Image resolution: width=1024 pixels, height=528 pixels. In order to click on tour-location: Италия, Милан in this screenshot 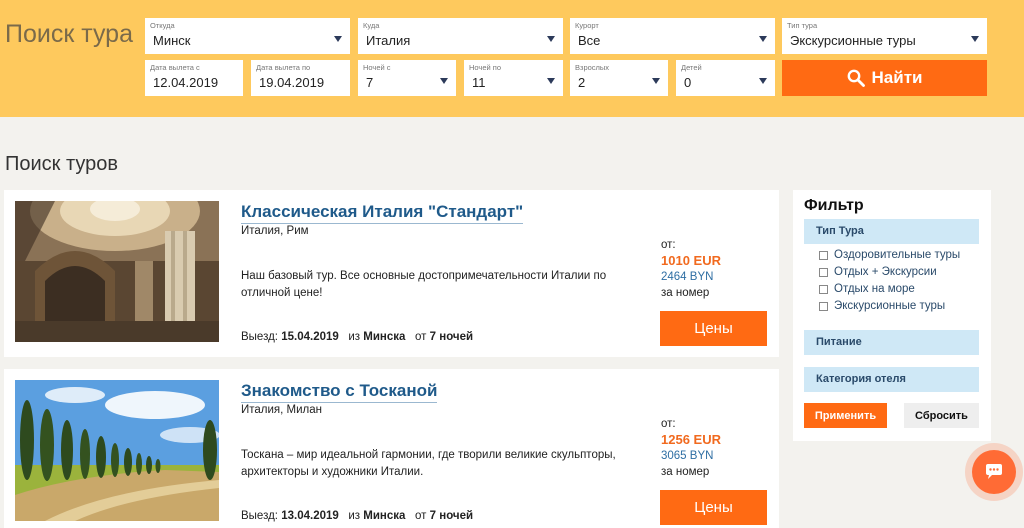, I will do `click(282, 410)`.